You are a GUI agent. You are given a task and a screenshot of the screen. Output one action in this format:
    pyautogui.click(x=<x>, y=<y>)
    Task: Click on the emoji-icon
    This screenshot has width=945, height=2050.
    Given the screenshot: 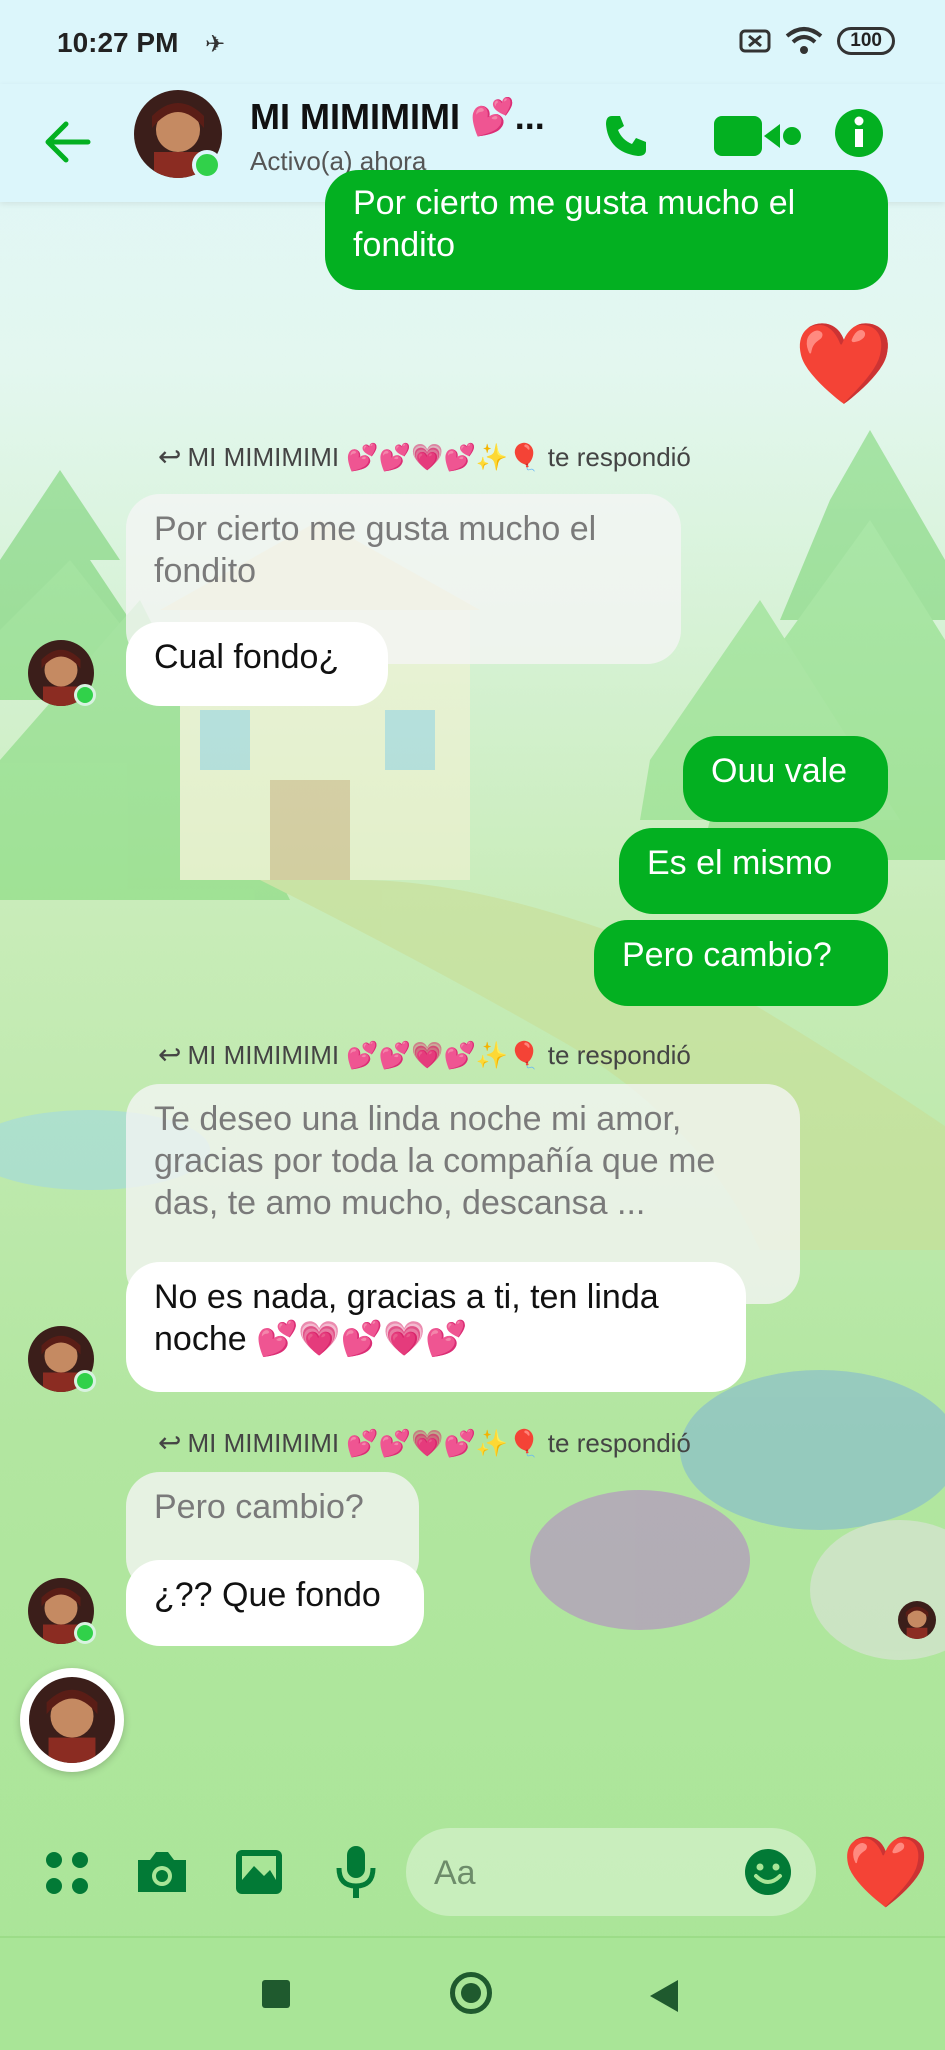 What is the action you would take?
    pyautogui.click(x=768, y=1872)
    